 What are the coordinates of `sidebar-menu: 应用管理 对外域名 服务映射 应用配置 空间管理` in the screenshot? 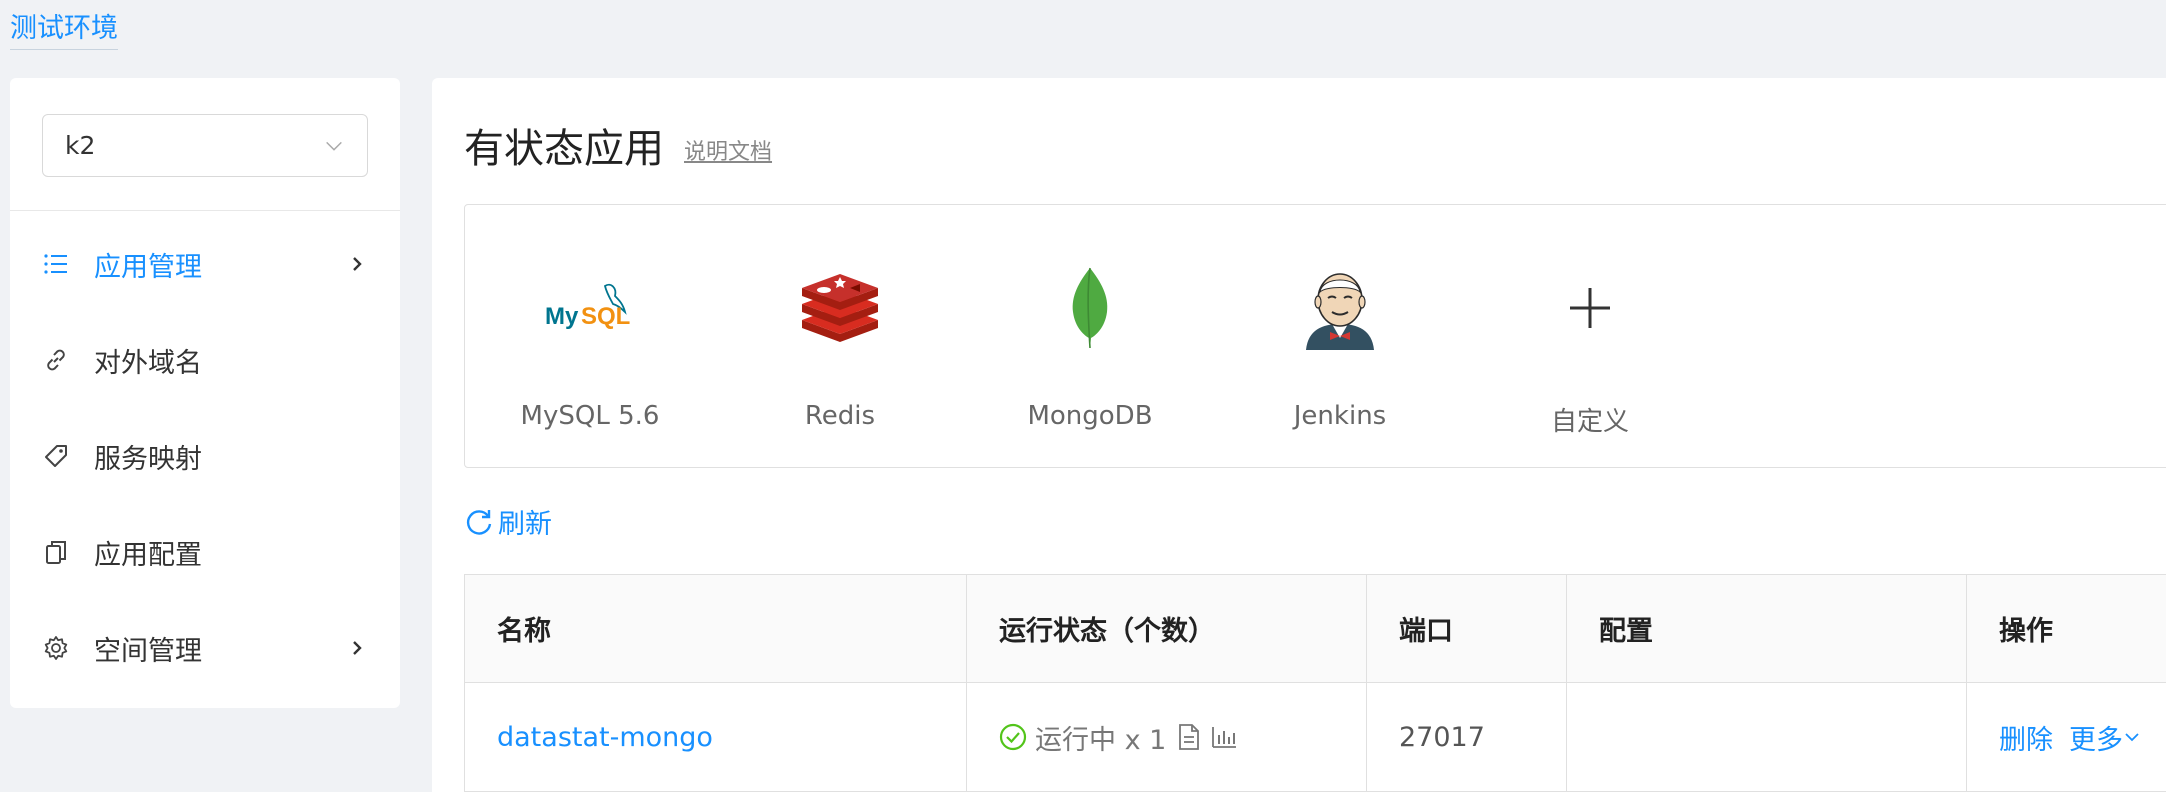 It's located at (205, 470).